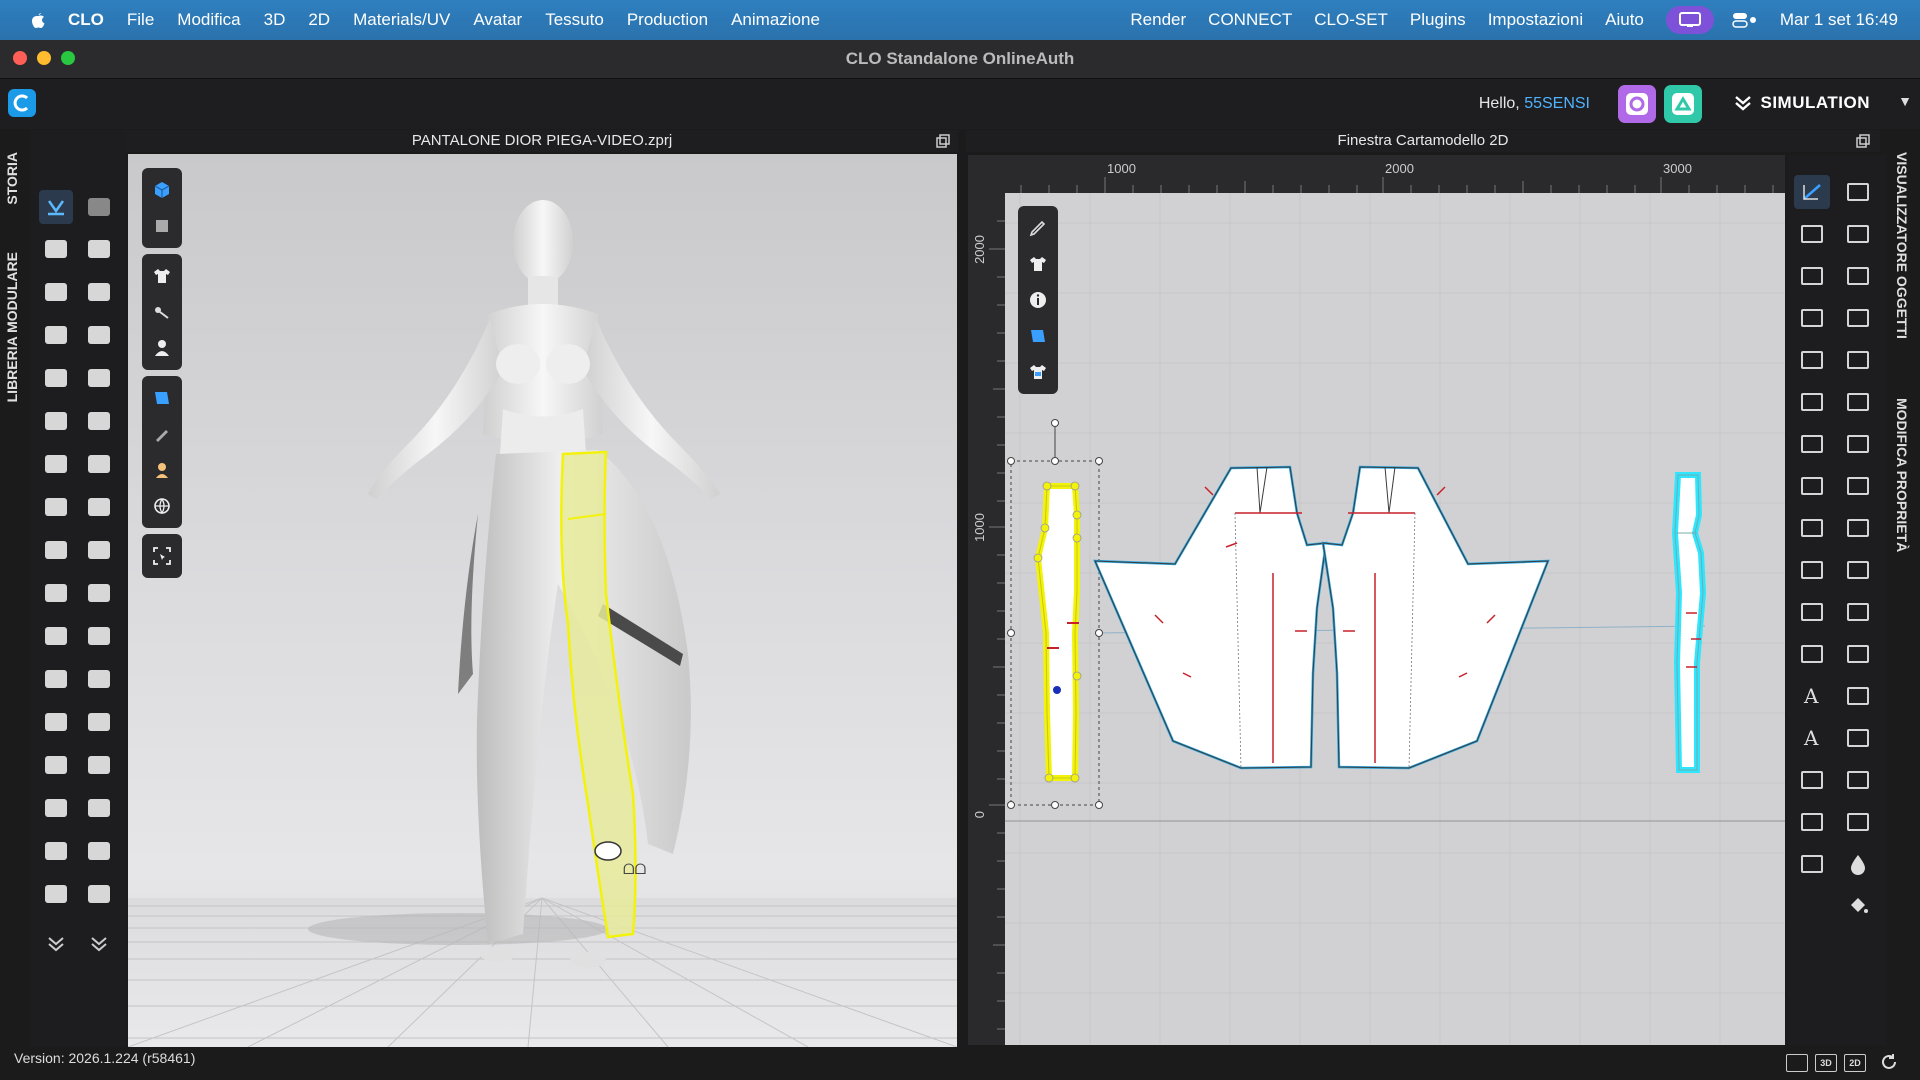 This screenshot has height=1080, width=1920. What do you see at coordinates (86, 20) in the screenshot?
I see `menu-app-name: CLO` at bounding box center [86, 20].